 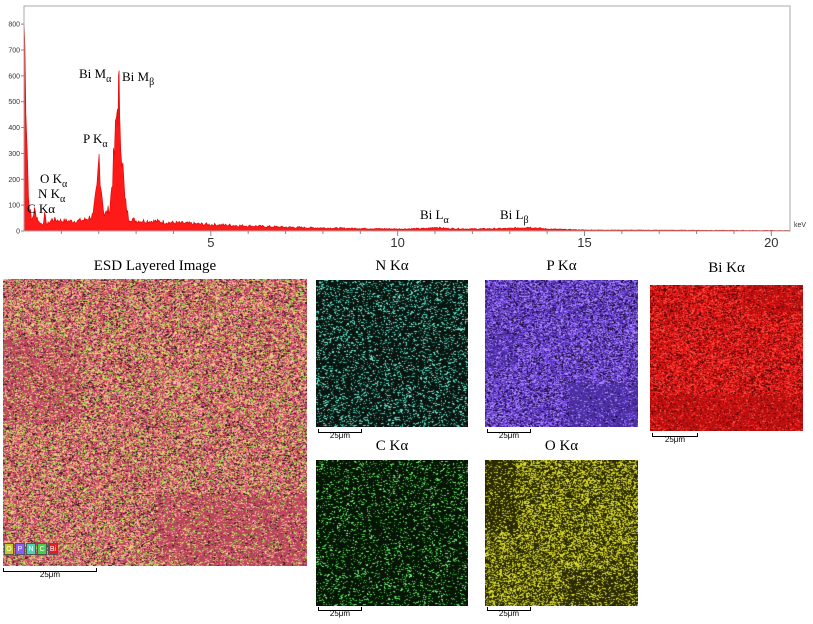 What do you see at coordinates (20, 549) in the screenshot?
I see `legend-swatch: P` at bounding box center [20, 549].